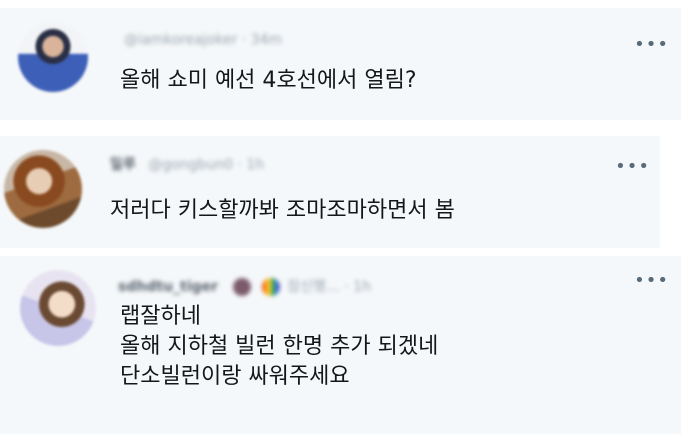  I want to click on comment-text: 랩잘하네 올해 지하철 빌런 한명 추가 되겠네 단소빌런이랑 싸워주세요, so click(279, 347).